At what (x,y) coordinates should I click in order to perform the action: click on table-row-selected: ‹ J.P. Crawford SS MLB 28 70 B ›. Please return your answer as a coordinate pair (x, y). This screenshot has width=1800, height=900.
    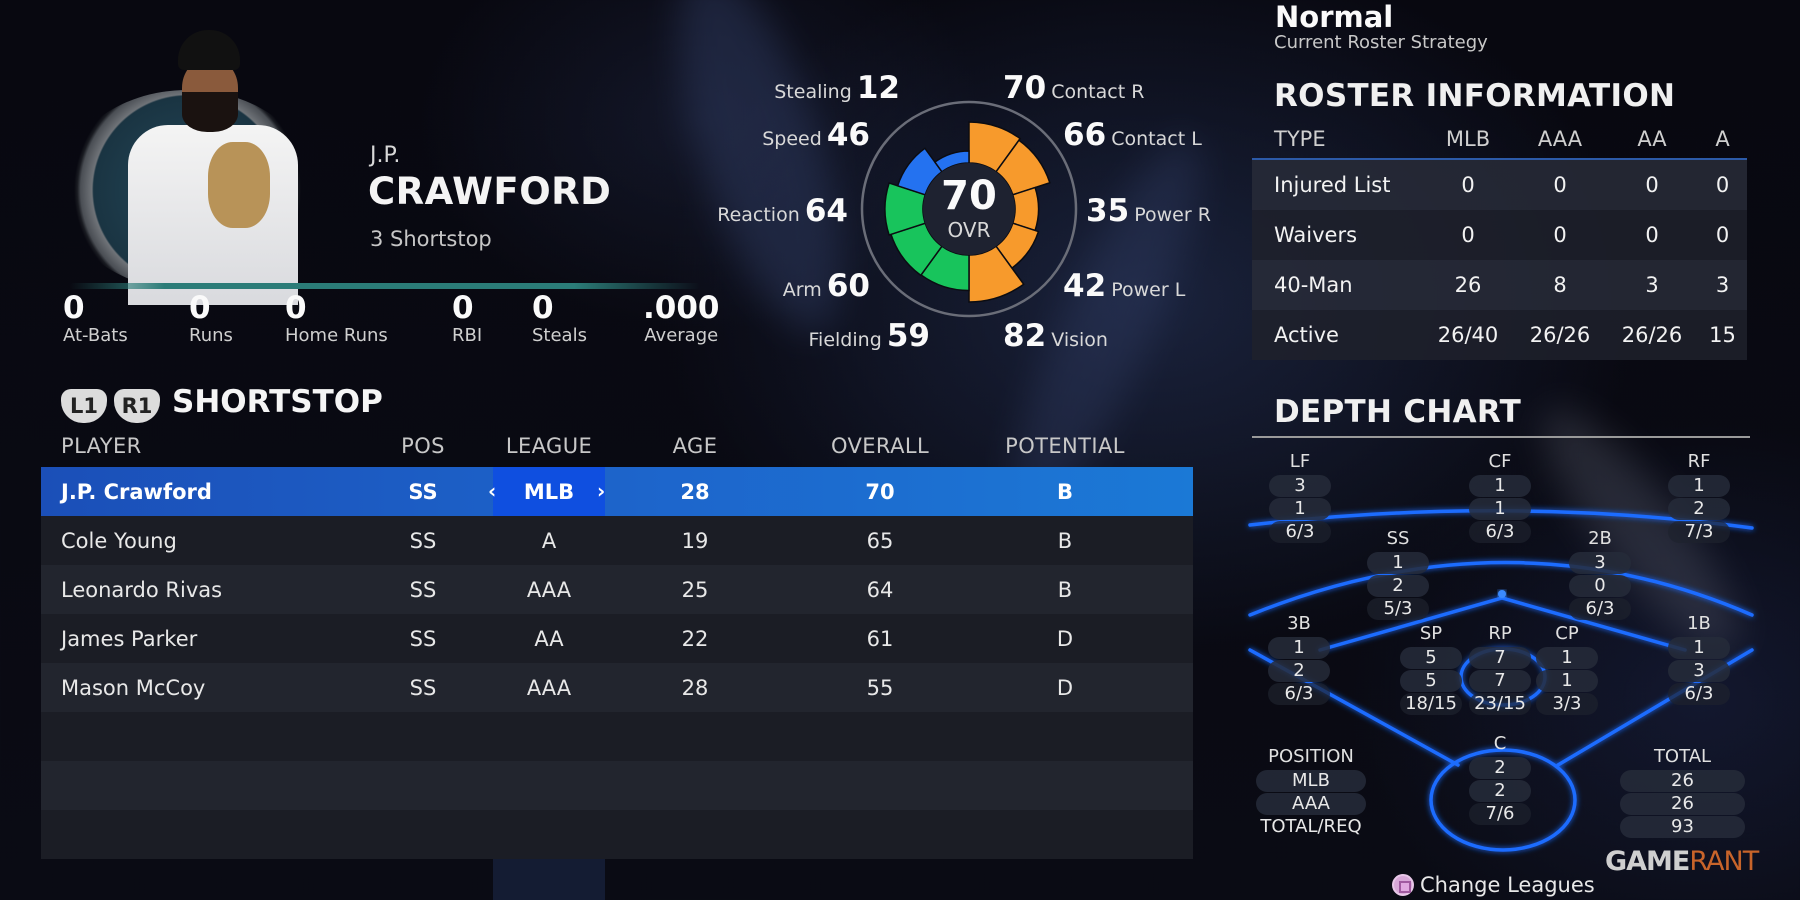
    Looking at the image, I should click on (617, 491).